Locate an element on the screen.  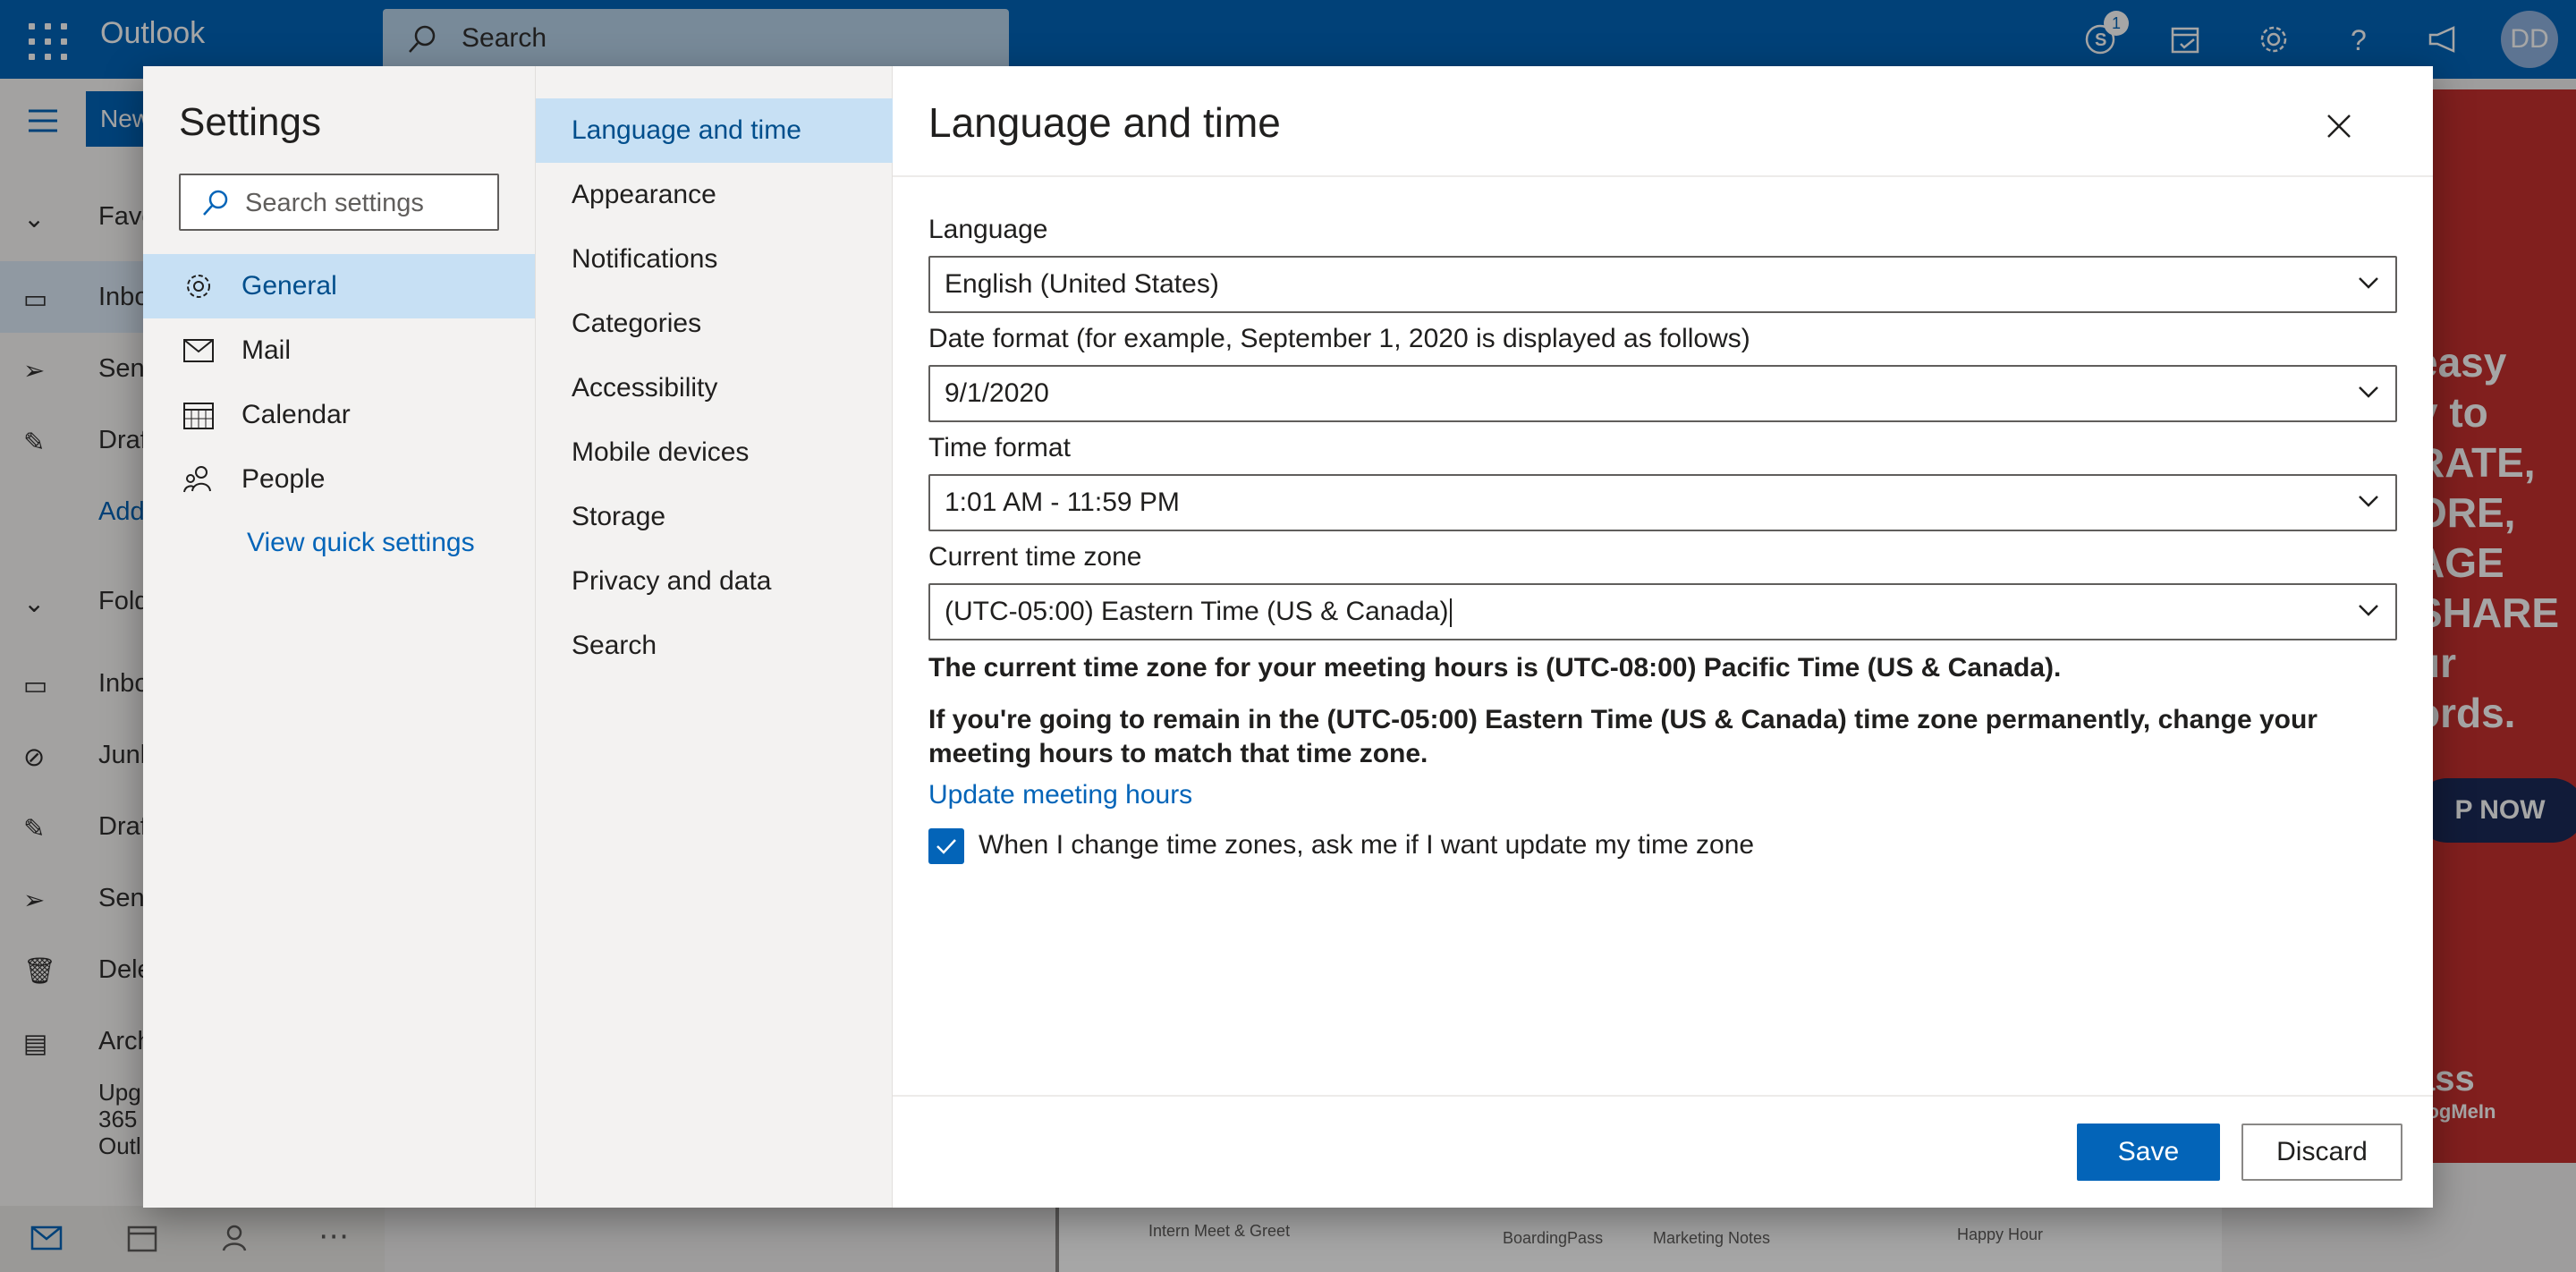
header-divider is located at coordinates (1663, 176).